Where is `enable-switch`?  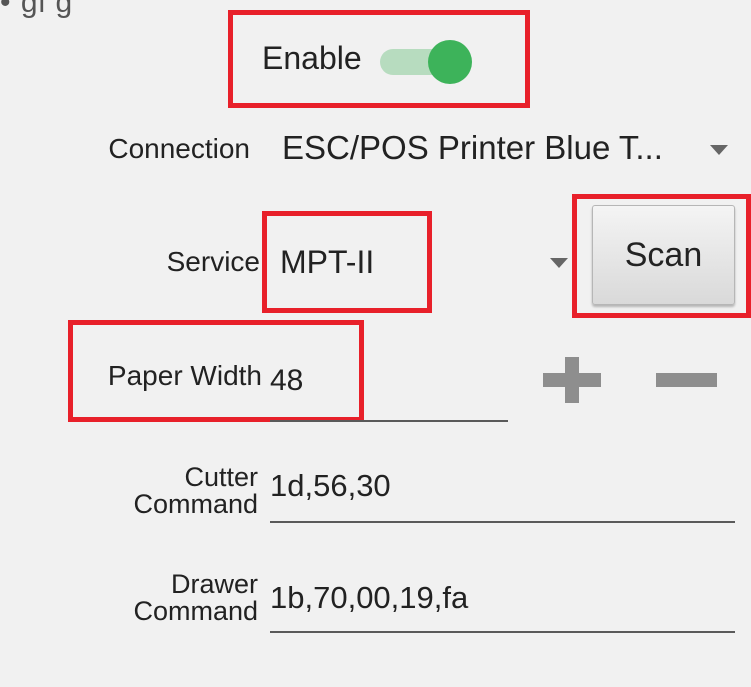
enable-switch is located at coordinates (430, 62).